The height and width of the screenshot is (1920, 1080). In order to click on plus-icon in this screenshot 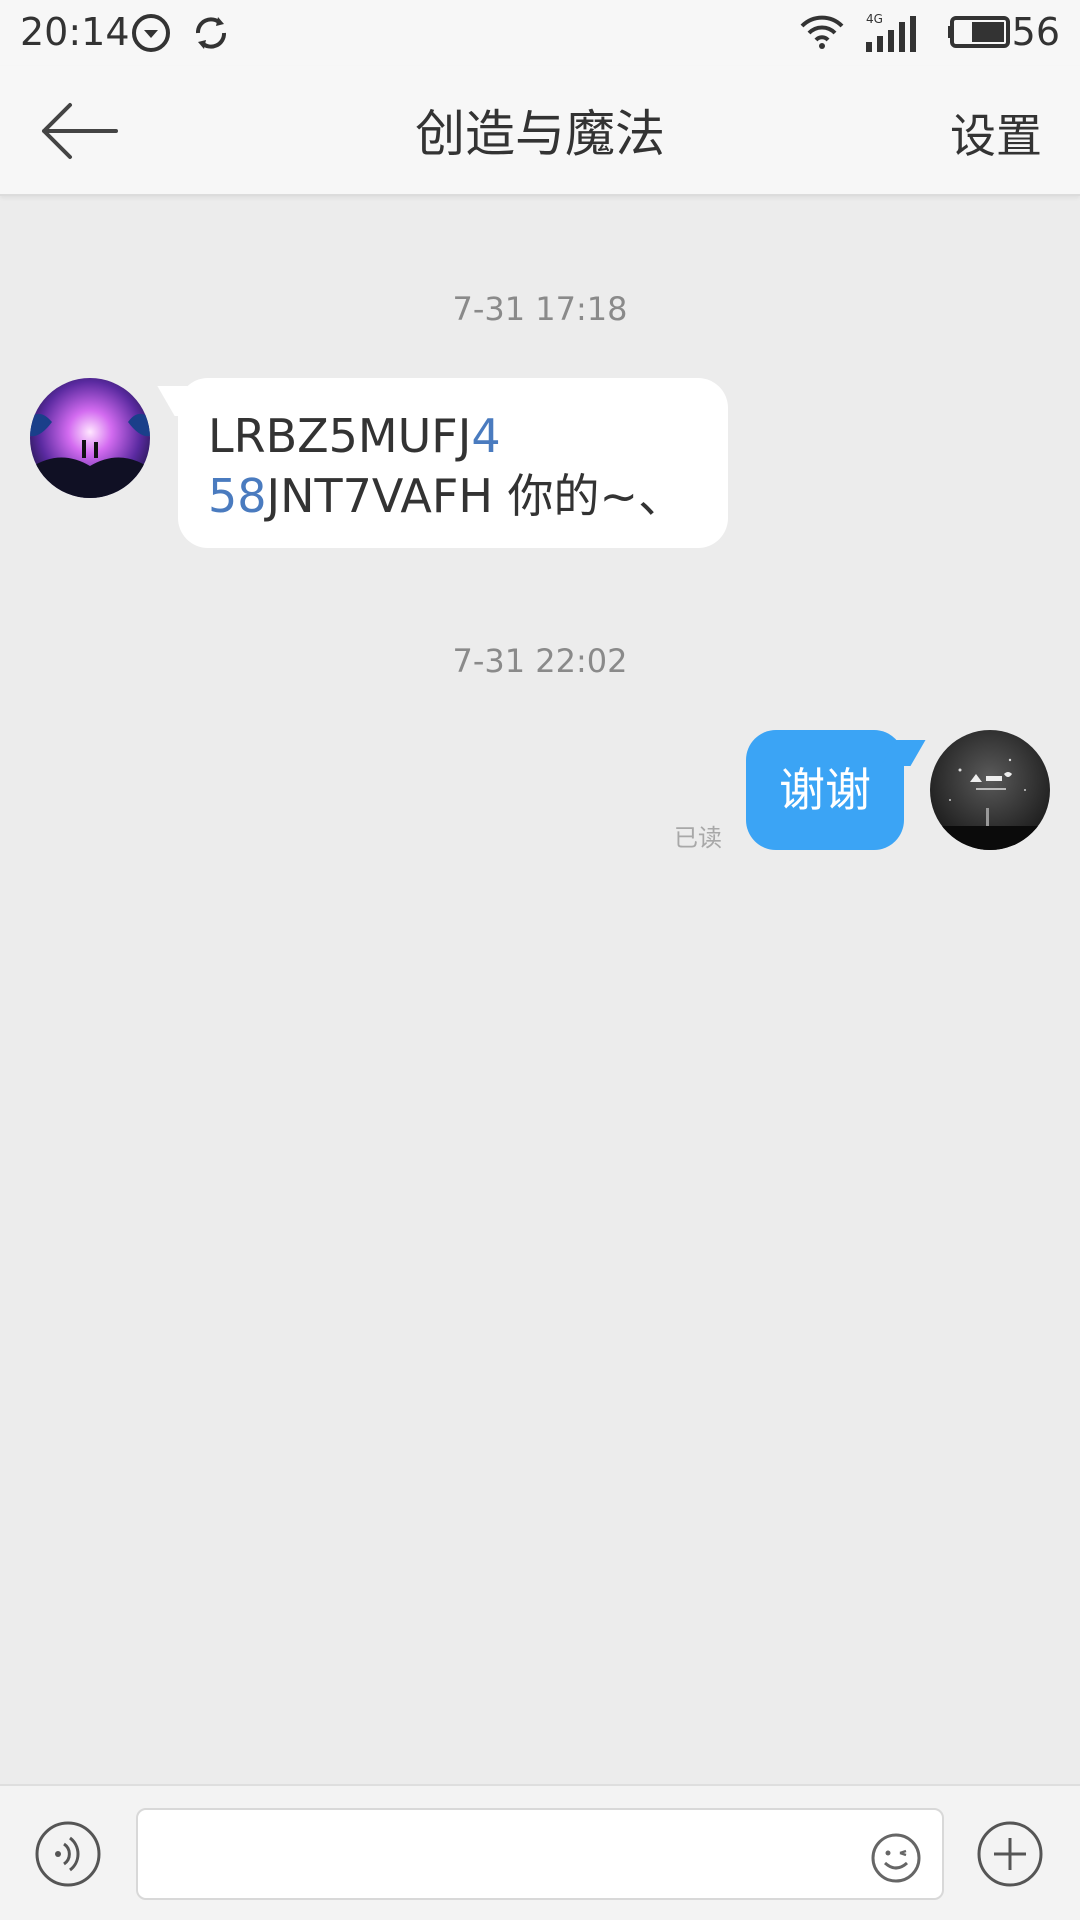, I will do `click(1010, 1854)`.